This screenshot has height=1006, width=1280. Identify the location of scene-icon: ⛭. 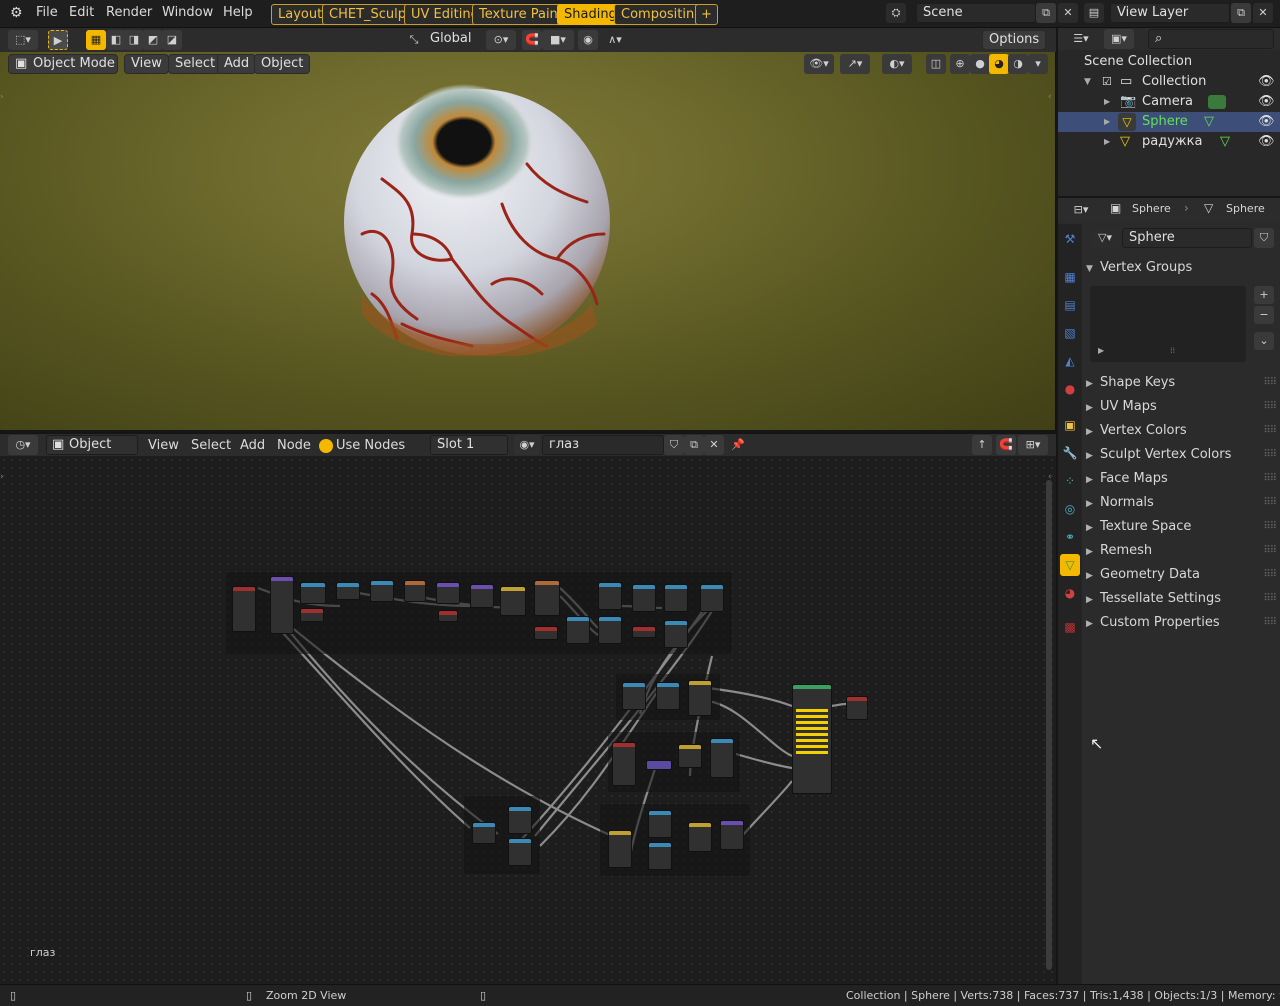
(896, 13).